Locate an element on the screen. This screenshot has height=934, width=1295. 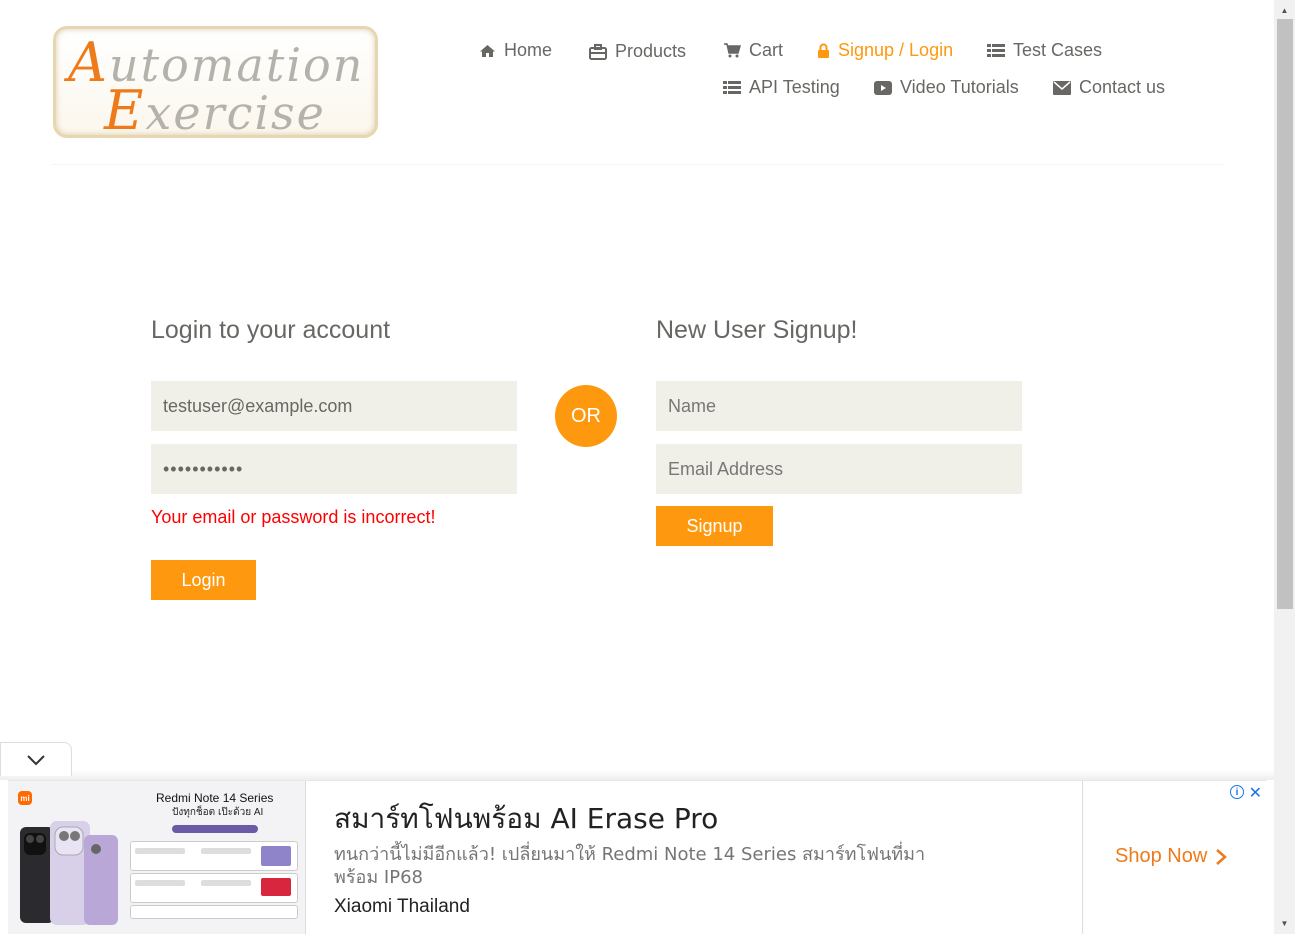
envelope-icon is located at coordinates (1062, 87).